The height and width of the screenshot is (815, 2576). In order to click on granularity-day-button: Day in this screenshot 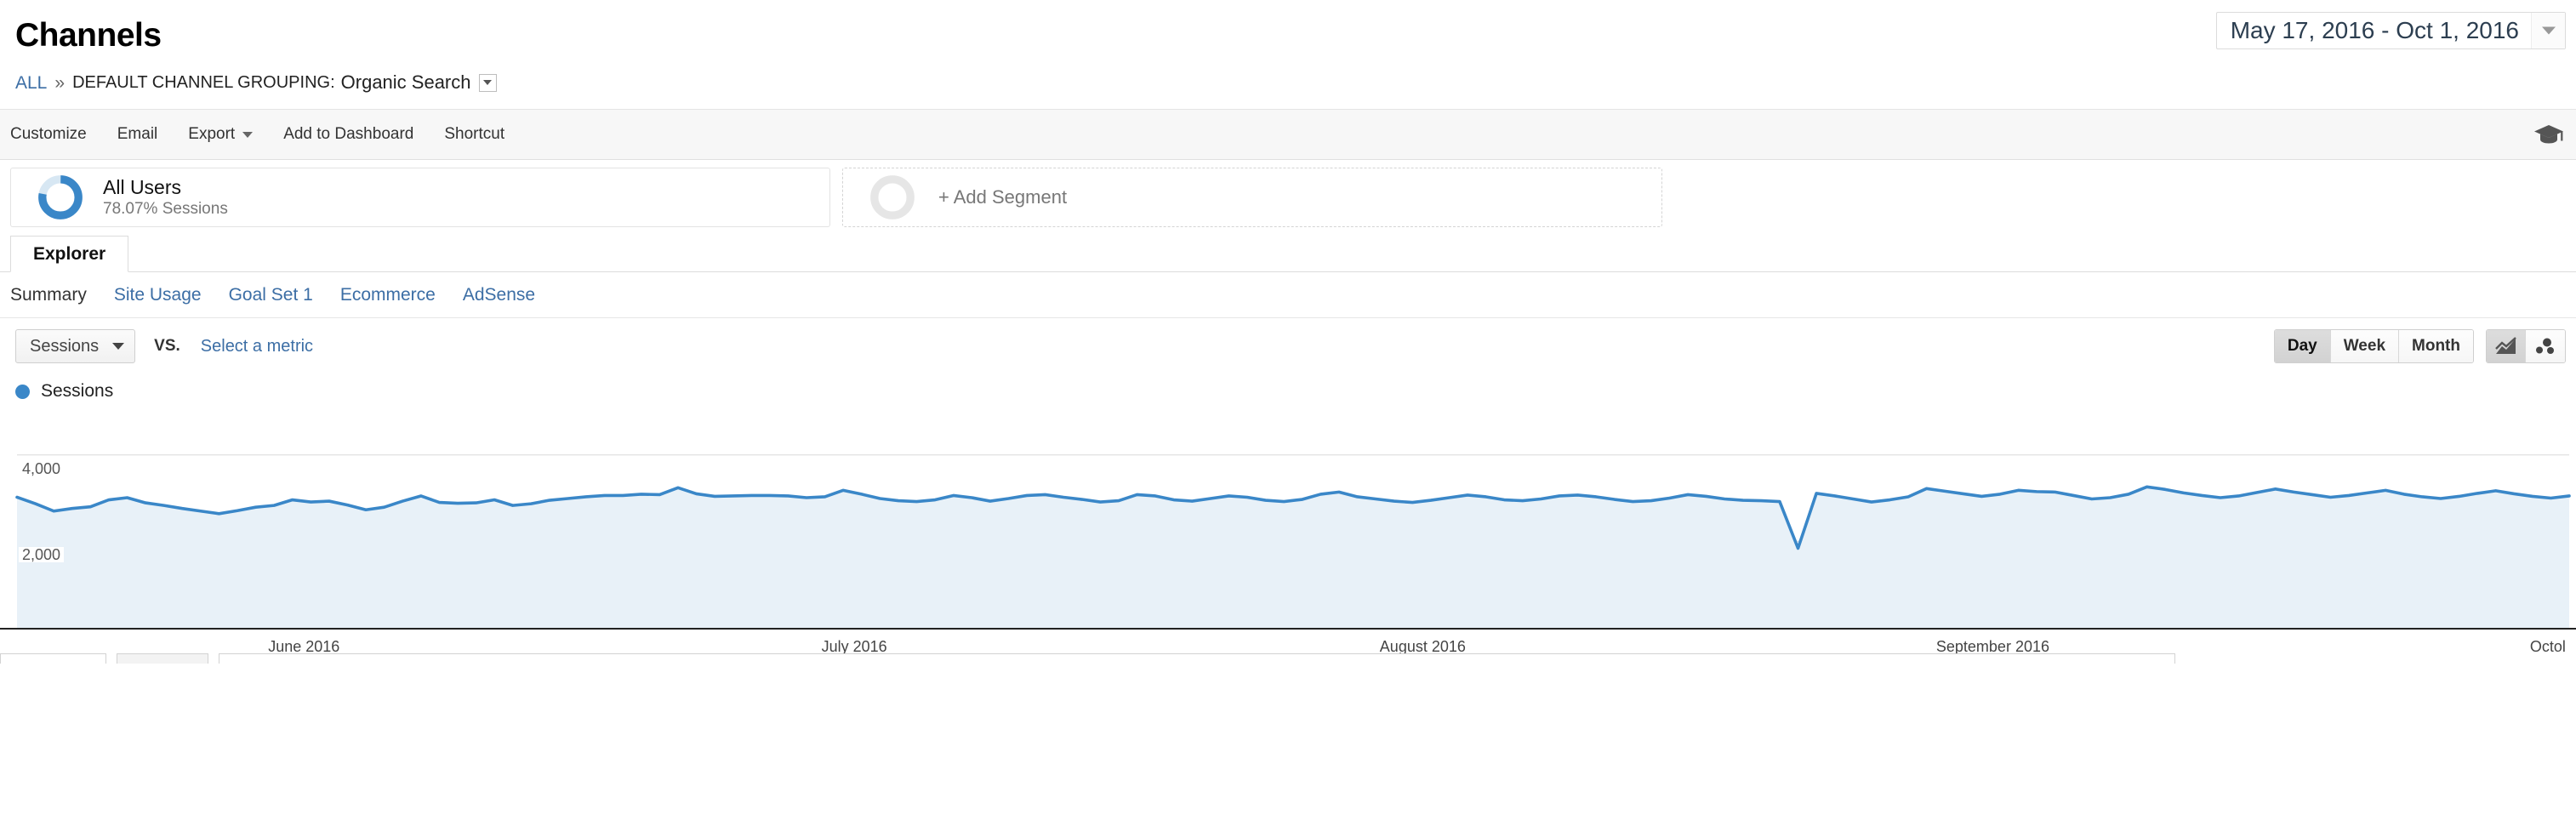, I will do `click(2302, 346)`.